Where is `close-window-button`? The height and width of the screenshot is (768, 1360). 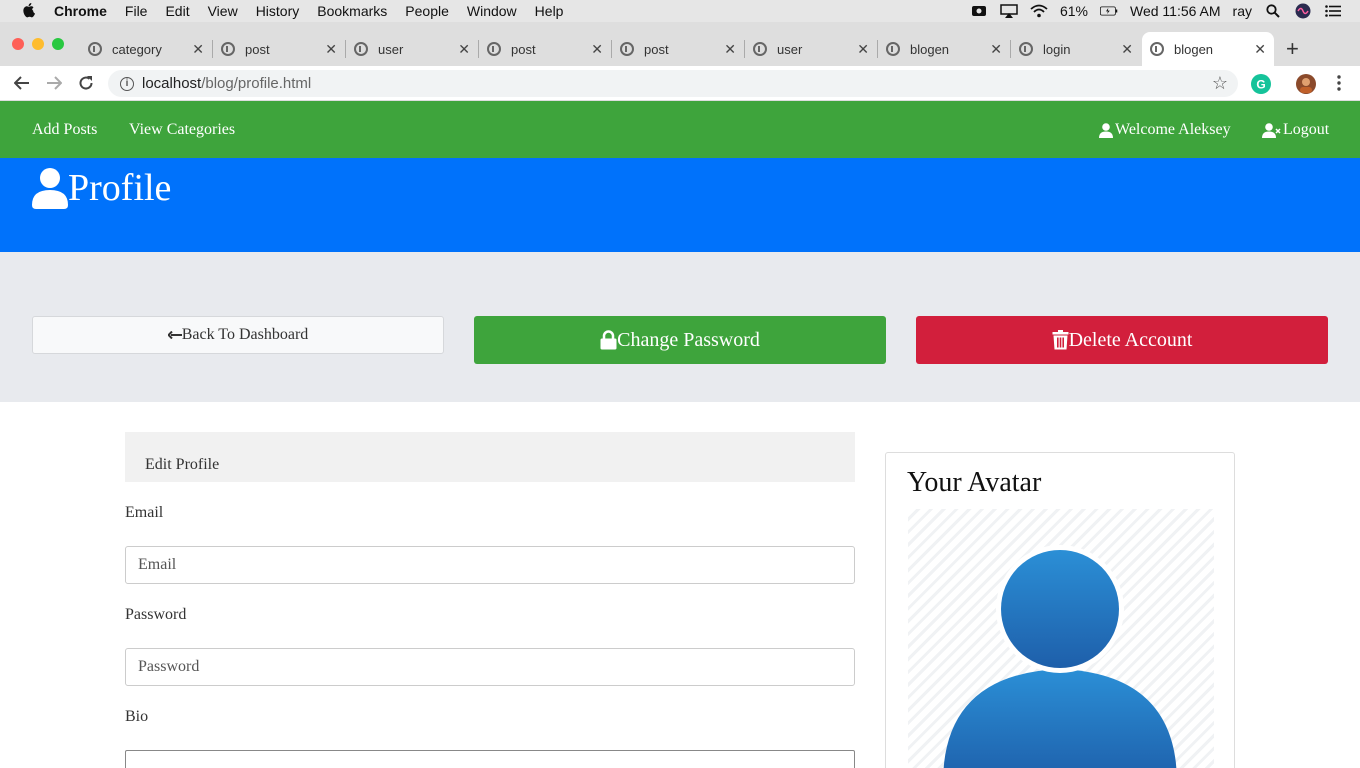
close-window-button is located at coordinates (18, 44).